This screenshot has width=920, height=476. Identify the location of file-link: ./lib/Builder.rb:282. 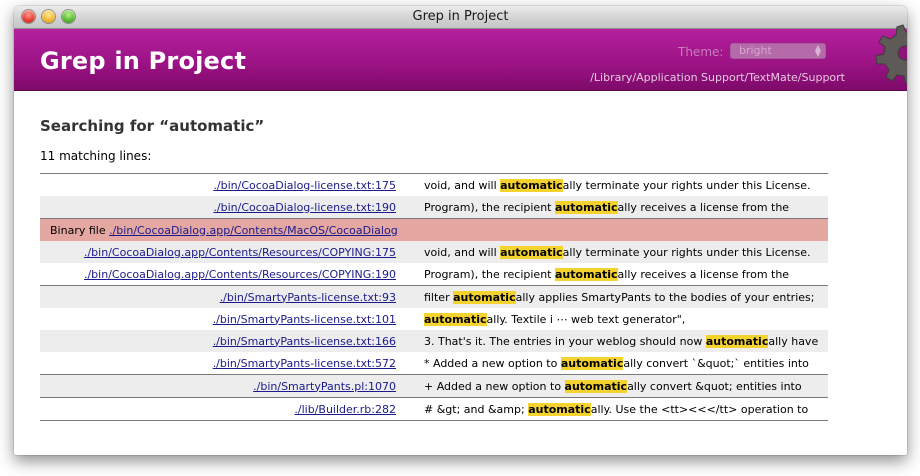
(345, 409).